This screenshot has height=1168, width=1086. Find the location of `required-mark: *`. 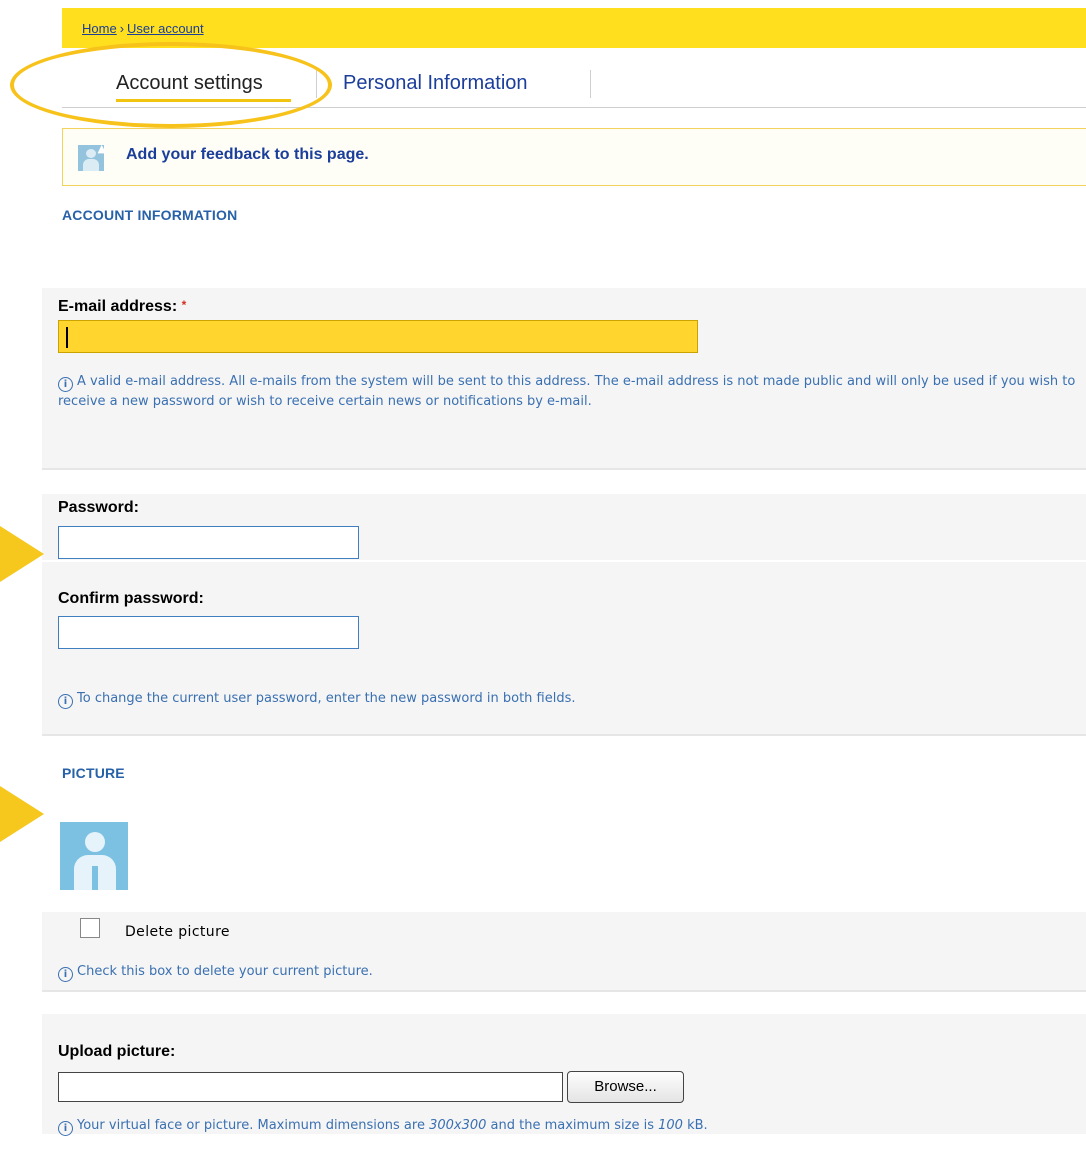

required-mark: * is located at coordinates (184, 305).